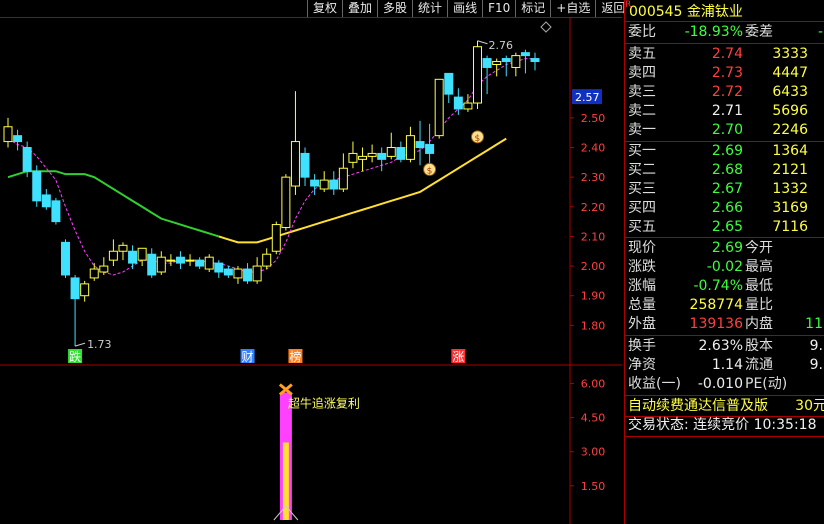 Image resolution: width=824 pixels, height=524 pixels. Describe the element at coordinates (727, 54) in the screenshot. I see `sell-price: 2.74` at that location.